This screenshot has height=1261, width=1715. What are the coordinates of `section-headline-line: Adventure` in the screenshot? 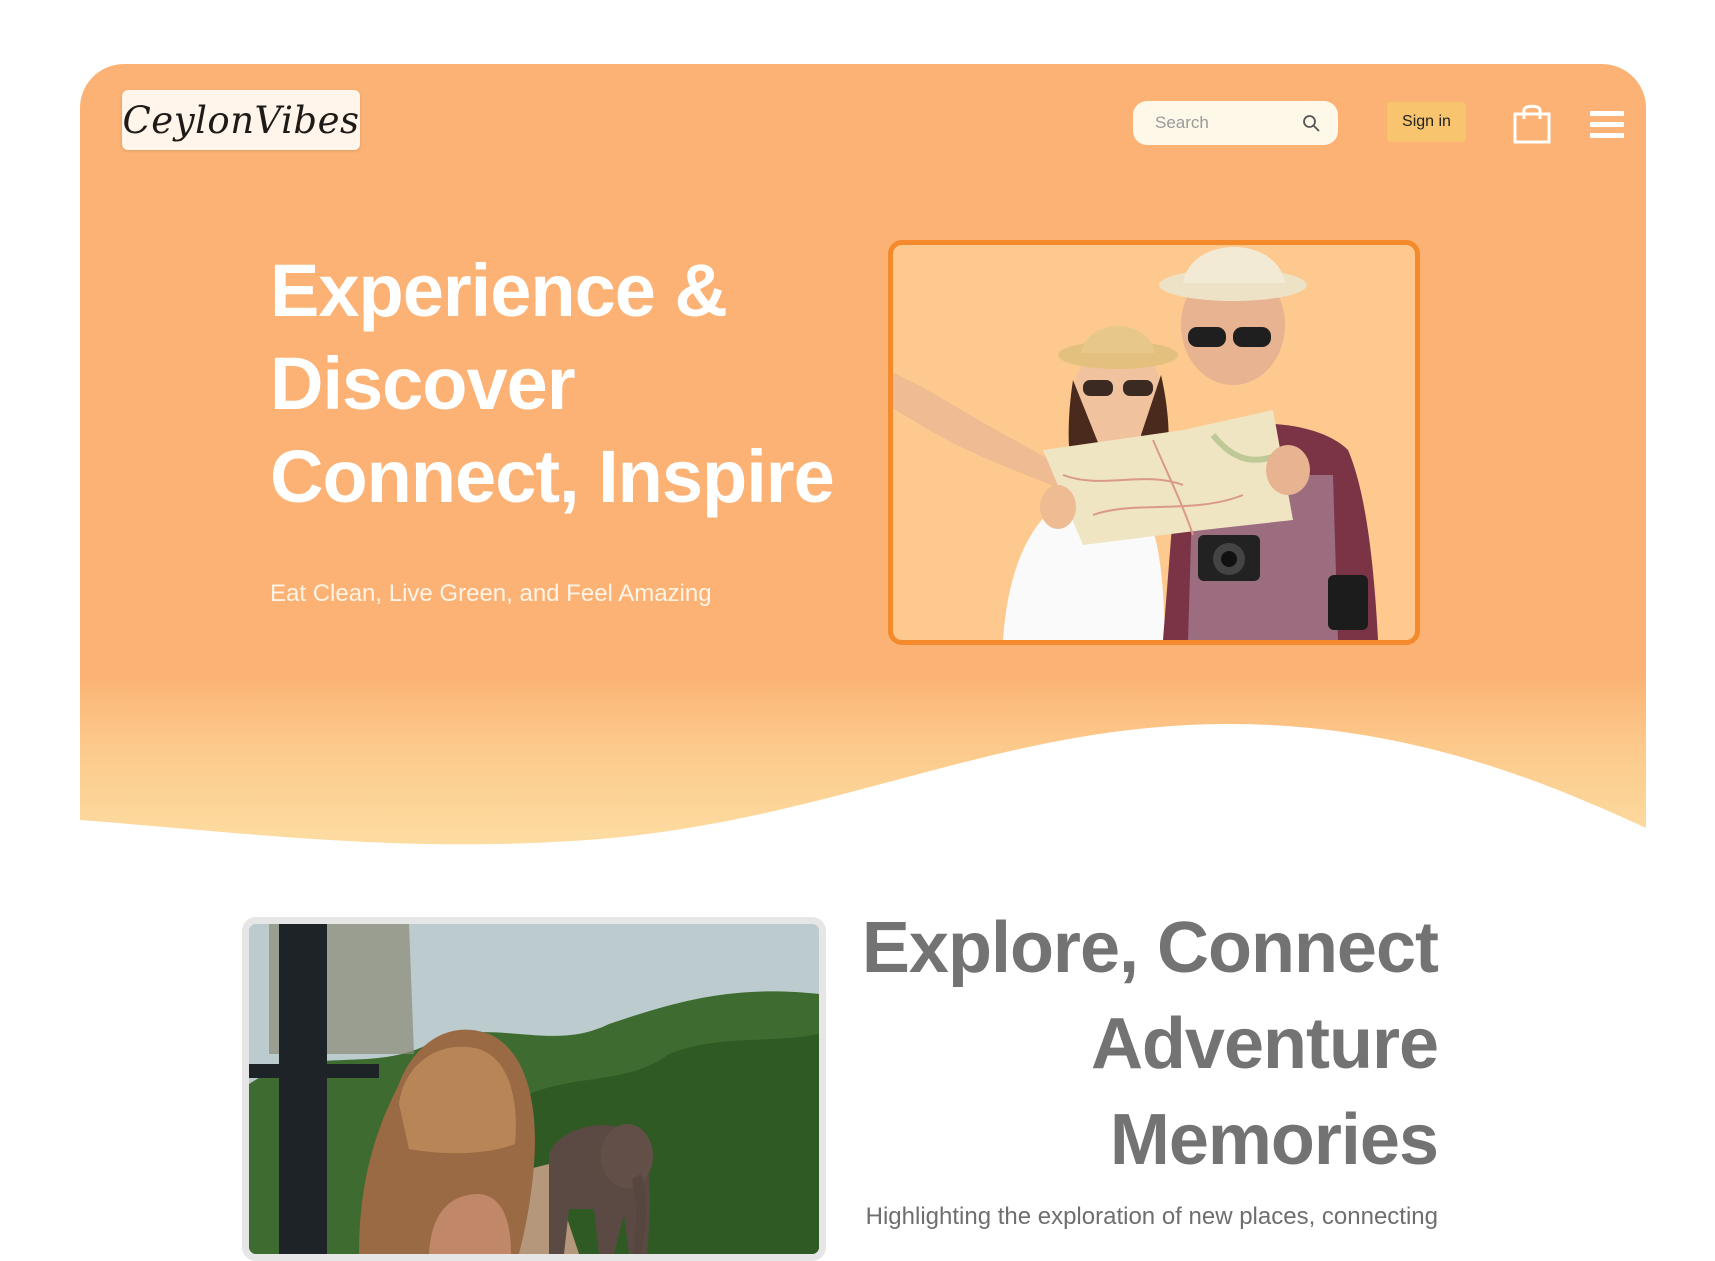 It's located at (1264, 1044).